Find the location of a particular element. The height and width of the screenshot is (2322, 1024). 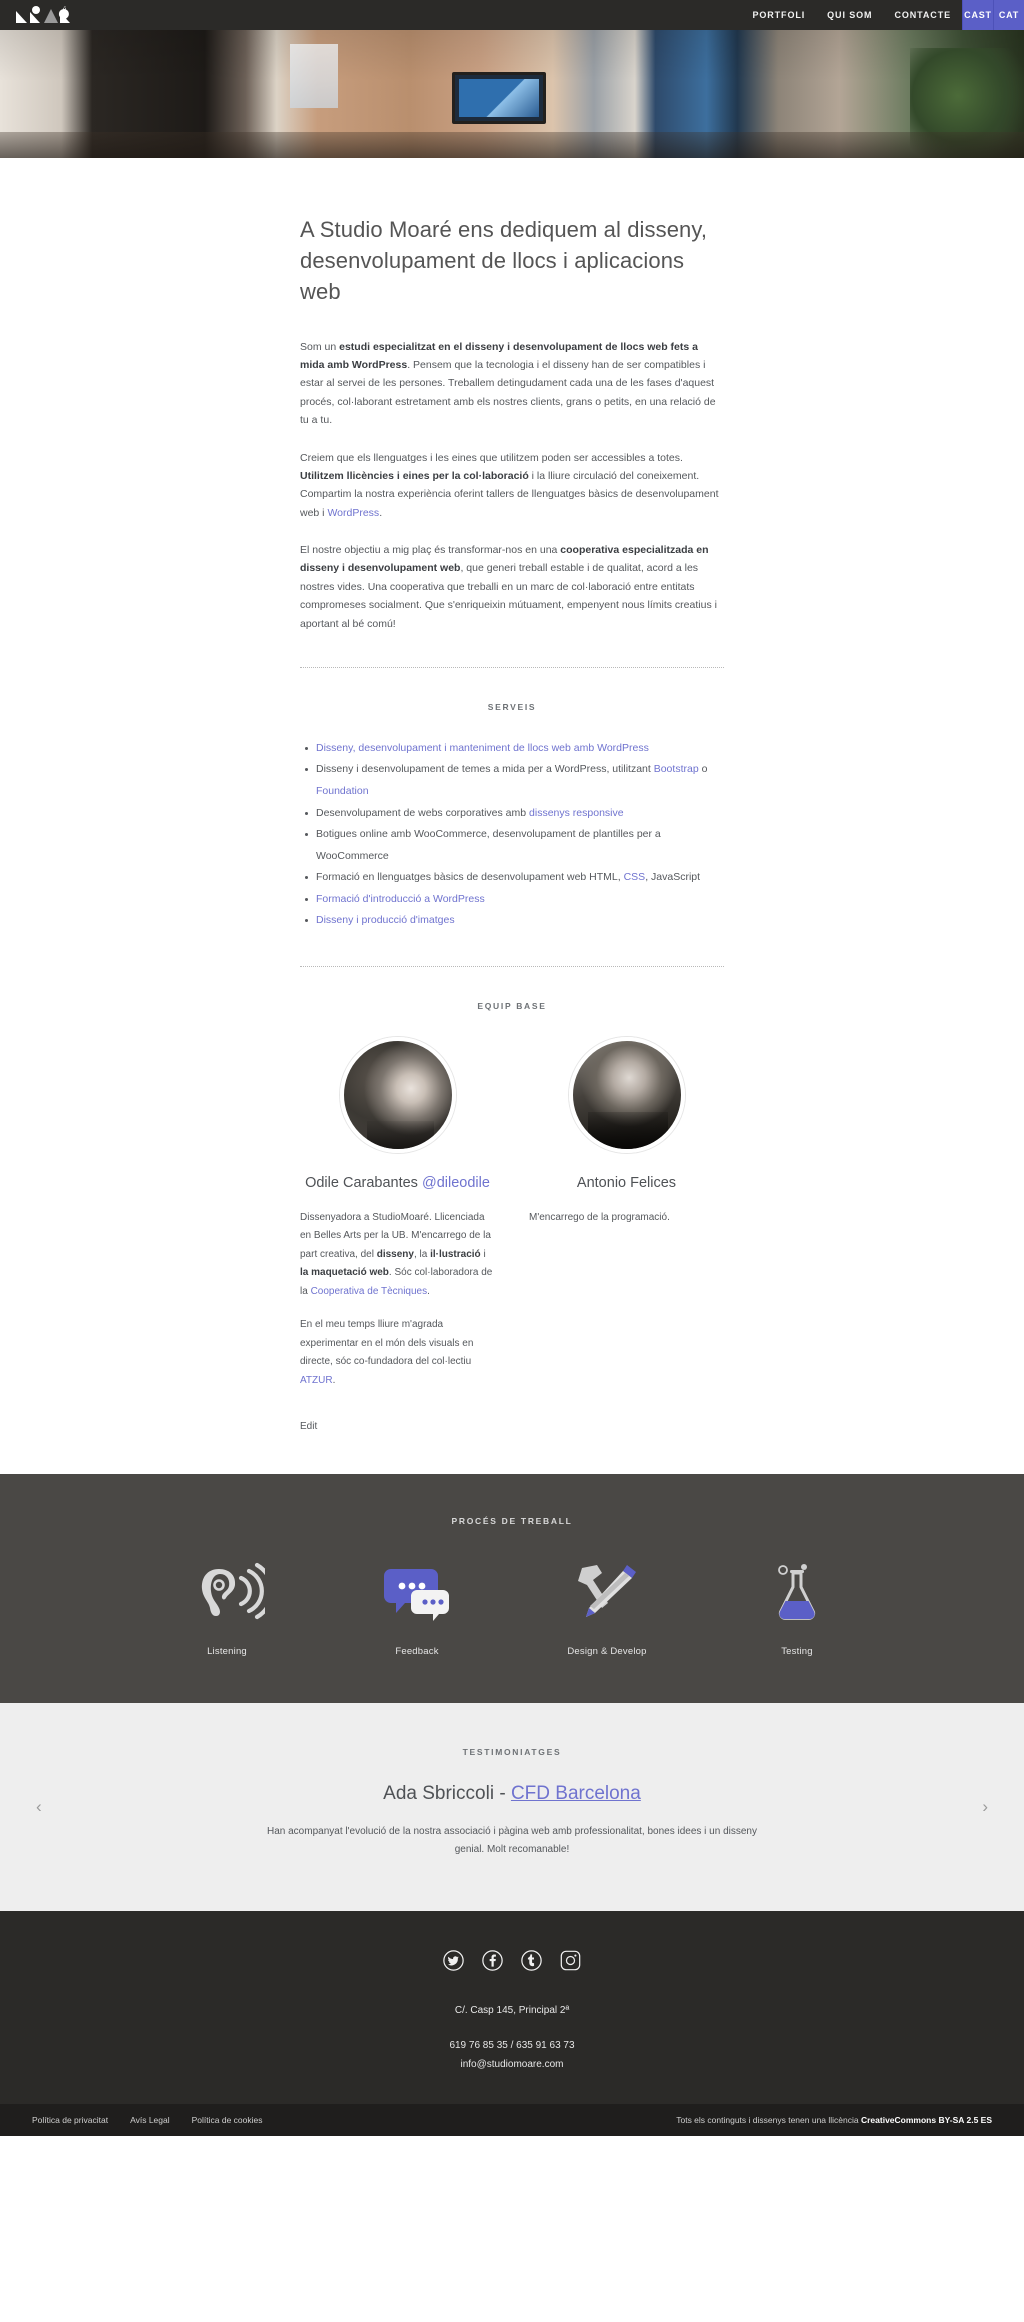

footer-email-link: info@studiomoare.com is located at coordinates (512, 2064).